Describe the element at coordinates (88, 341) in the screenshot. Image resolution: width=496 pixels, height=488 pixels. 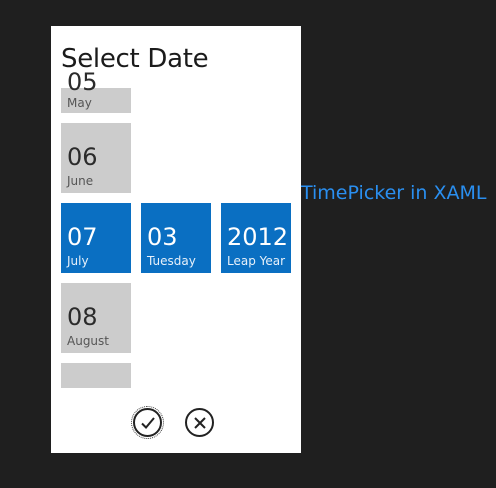
I see `month-label: August` at that location.